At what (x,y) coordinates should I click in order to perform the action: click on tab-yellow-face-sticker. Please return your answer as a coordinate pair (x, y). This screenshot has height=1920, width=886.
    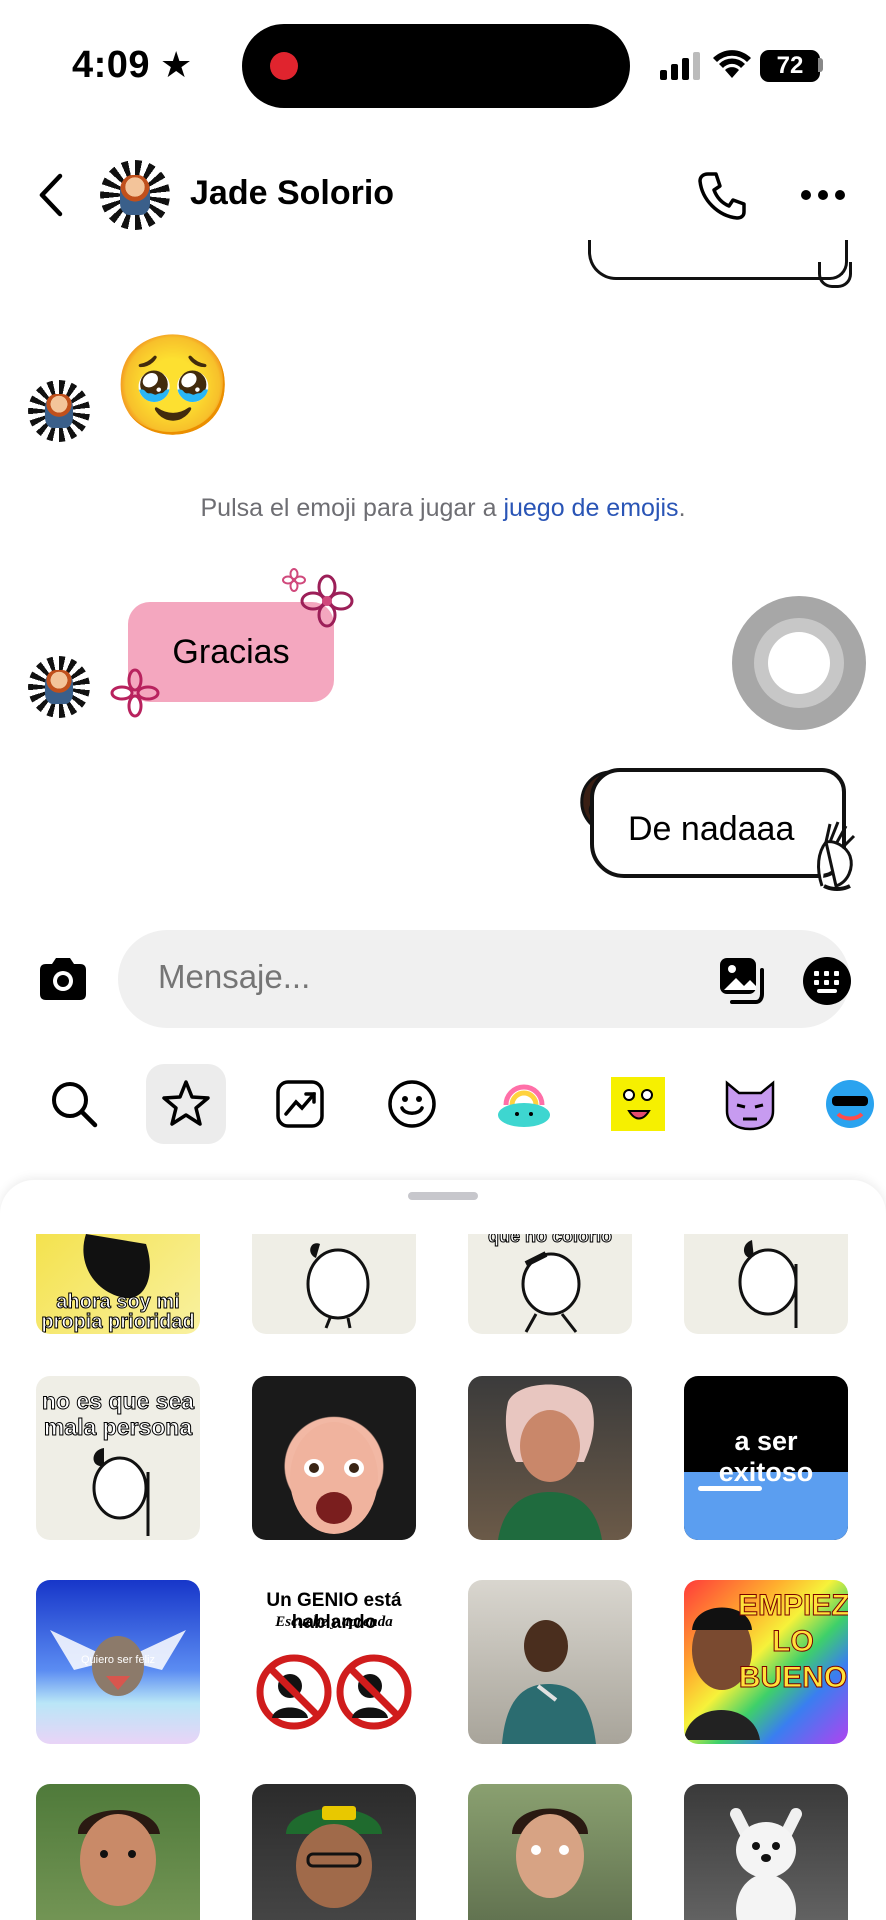
    Looking at the image, I should click on (638, 1104).